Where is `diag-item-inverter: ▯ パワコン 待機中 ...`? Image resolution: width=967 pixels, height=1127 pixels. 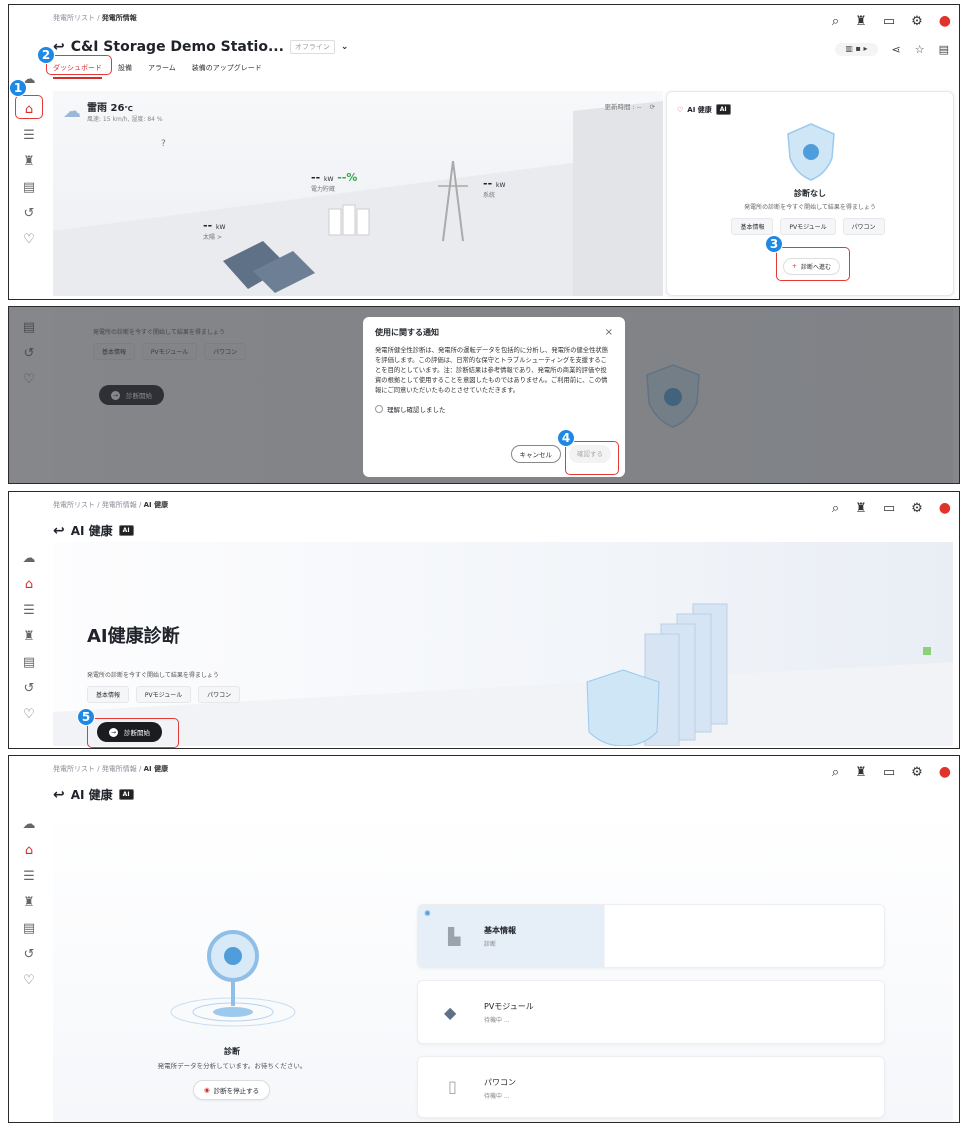 diag-item-inverter: ▯ パワコン 待機中 ... is located at coordinates (651, 1087).